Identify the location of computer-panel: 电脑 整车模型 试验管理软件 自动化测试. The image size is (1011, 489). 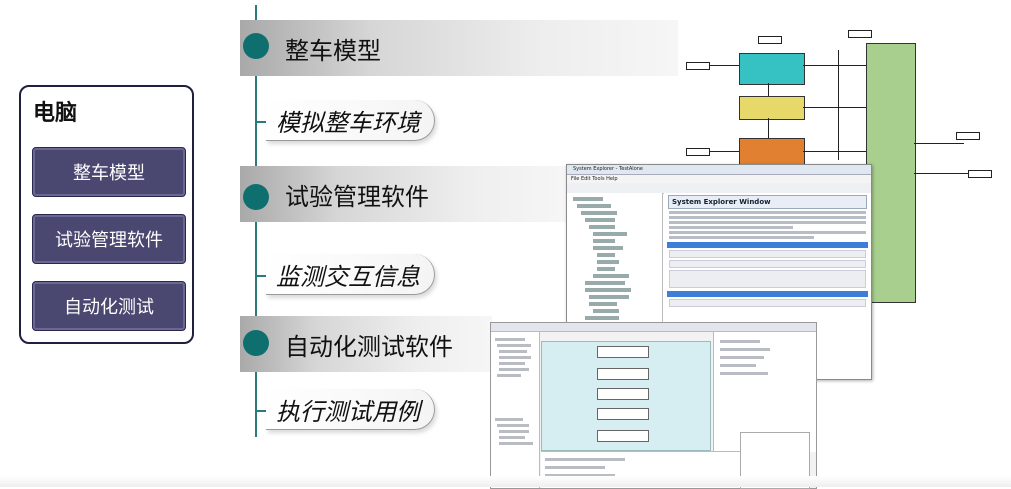
(106, 214).